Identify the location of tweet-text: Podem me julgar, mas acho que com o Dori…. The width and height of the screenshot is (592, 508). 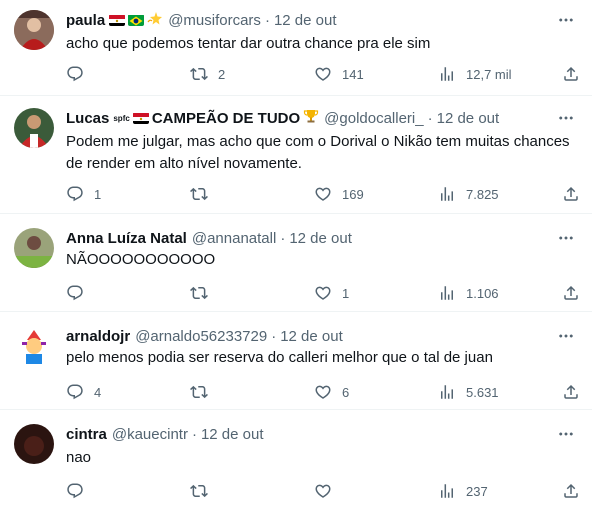
(318, 152).